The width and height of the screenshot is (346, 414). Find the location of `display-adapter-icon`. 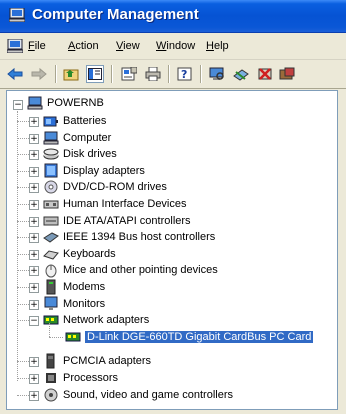

display-adapter-icon is located at coordinates (51, 170).